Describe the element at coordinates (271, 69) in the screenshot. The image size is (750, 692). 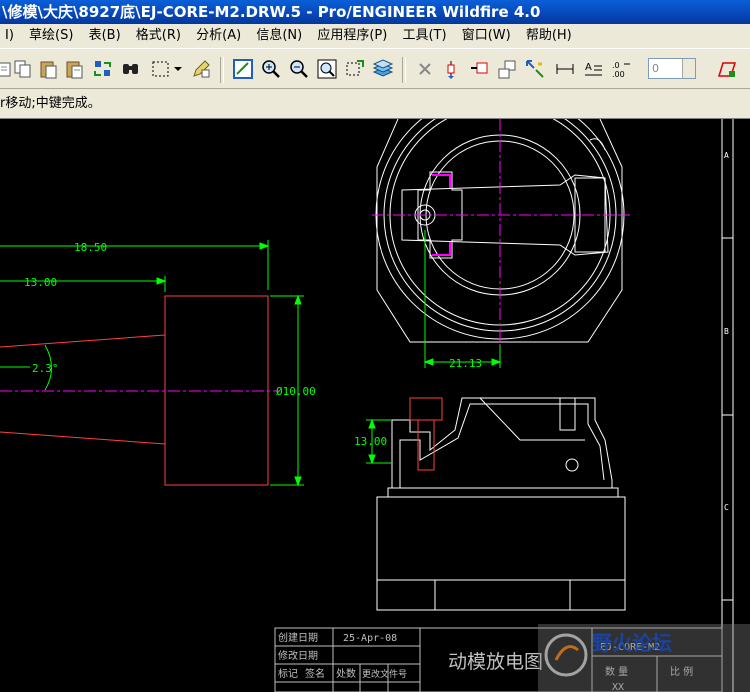
I see `zoom-in-icon` at that location.